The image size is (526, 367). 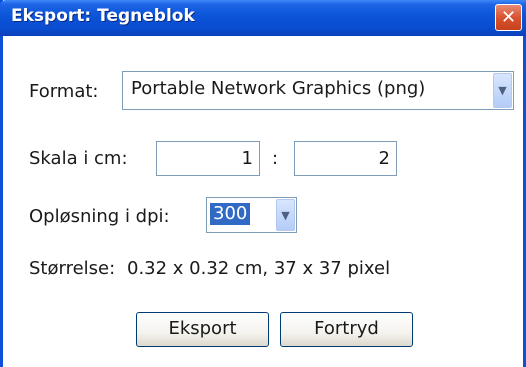 I want to click on export-button: Eksport, so click(x=202, y=329).